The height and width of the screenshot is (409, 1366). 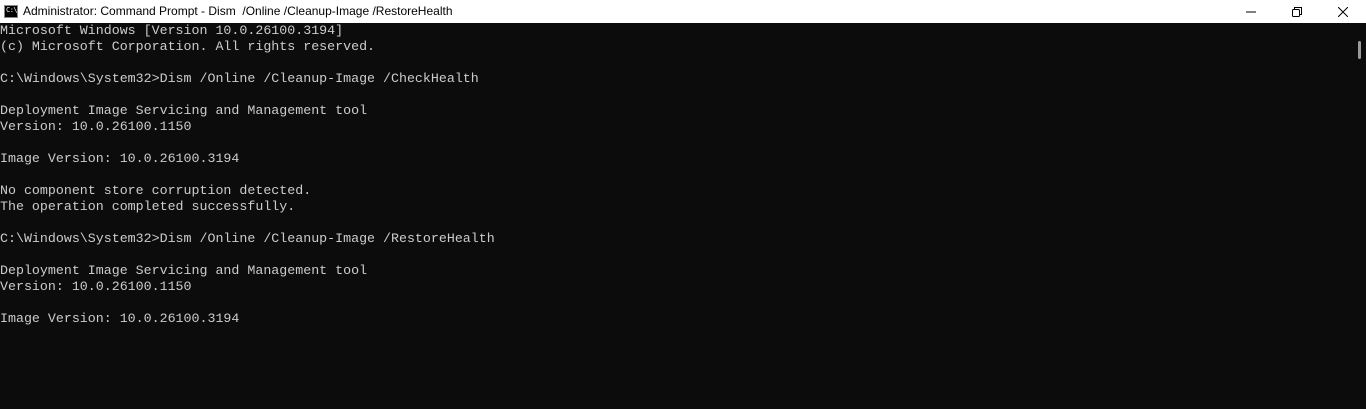 I want to click on close-button, so click(x=1343, y=11).